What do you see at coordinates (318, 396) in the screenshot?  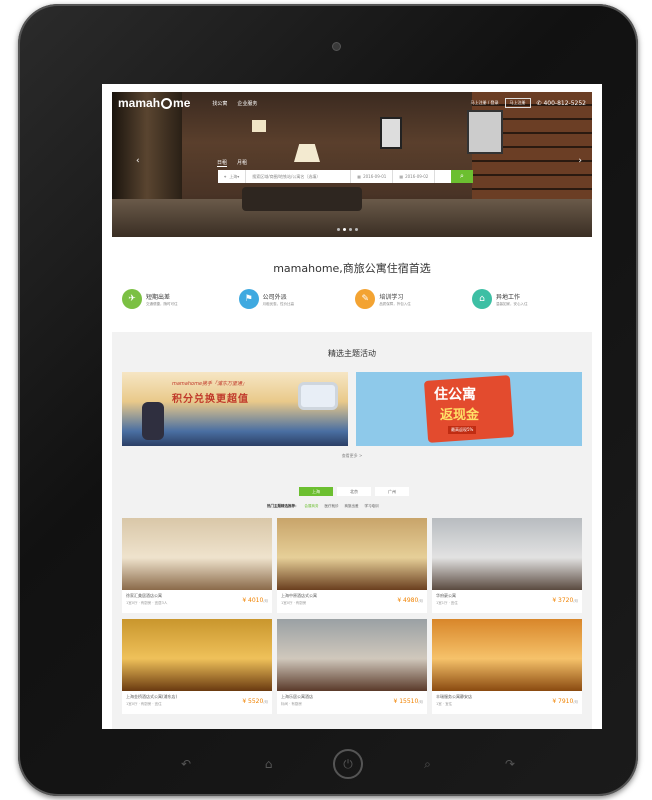 I see `airplane-window-image` at bounding box center [318, 396].